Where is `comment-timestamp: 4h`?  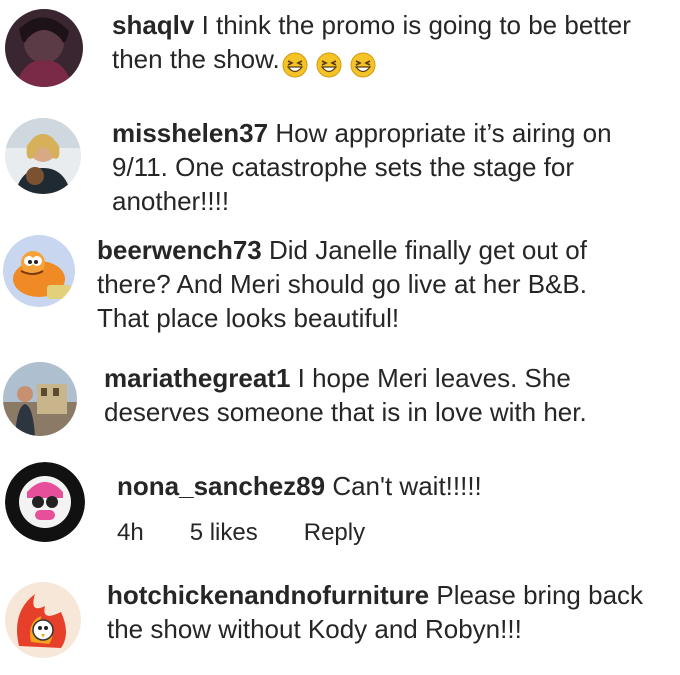
comment-timestamp: 4h is located at coordinates (130, 532).